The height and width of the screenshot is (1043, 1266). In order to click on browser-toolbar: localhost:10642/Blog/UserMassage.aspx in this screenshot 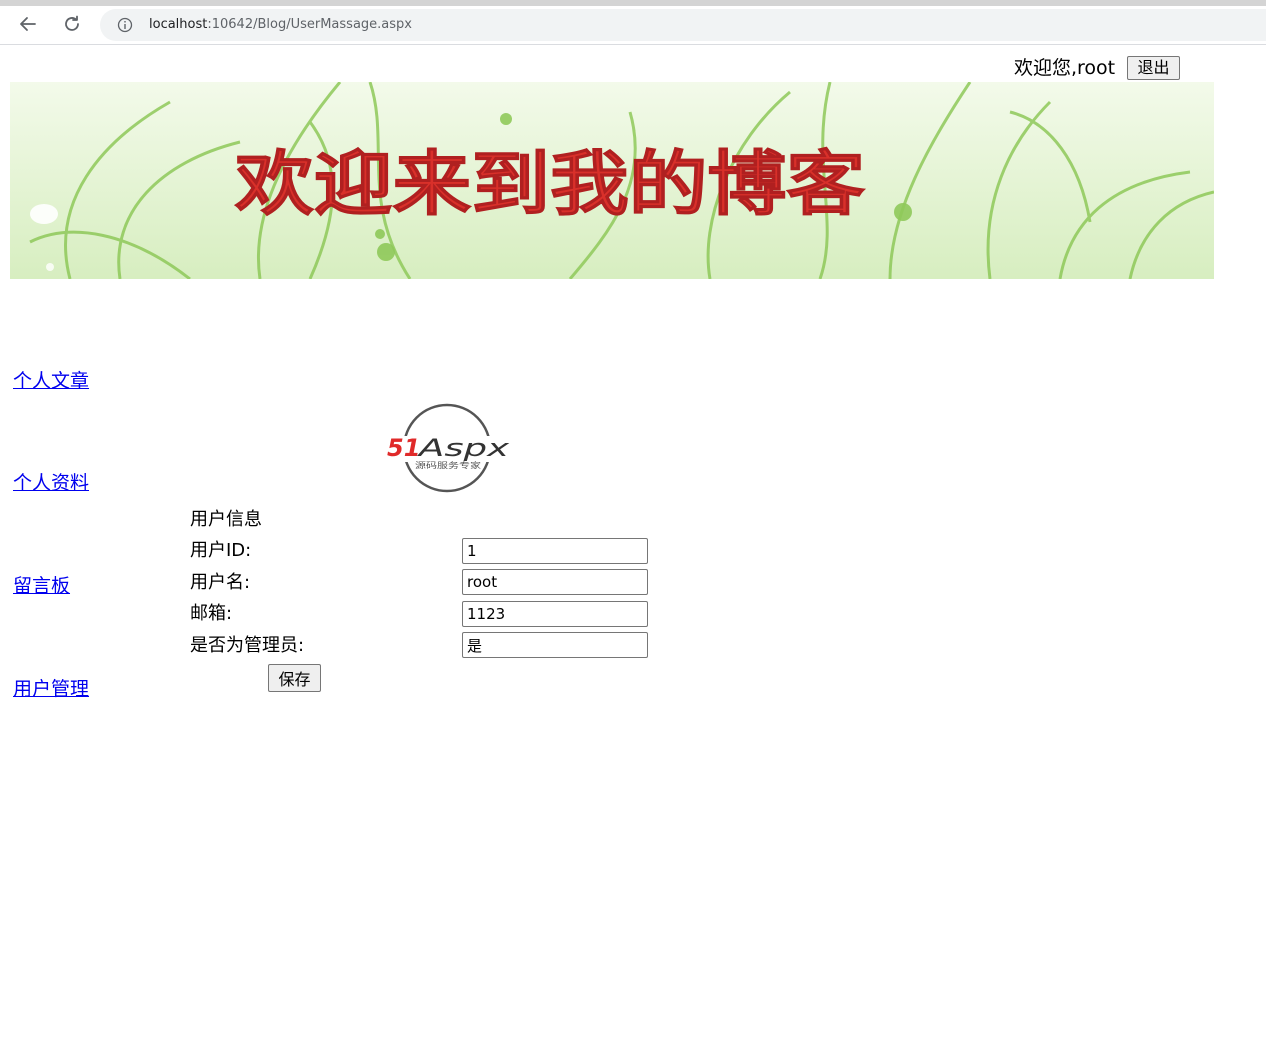, I will do `click(633, 25)`.